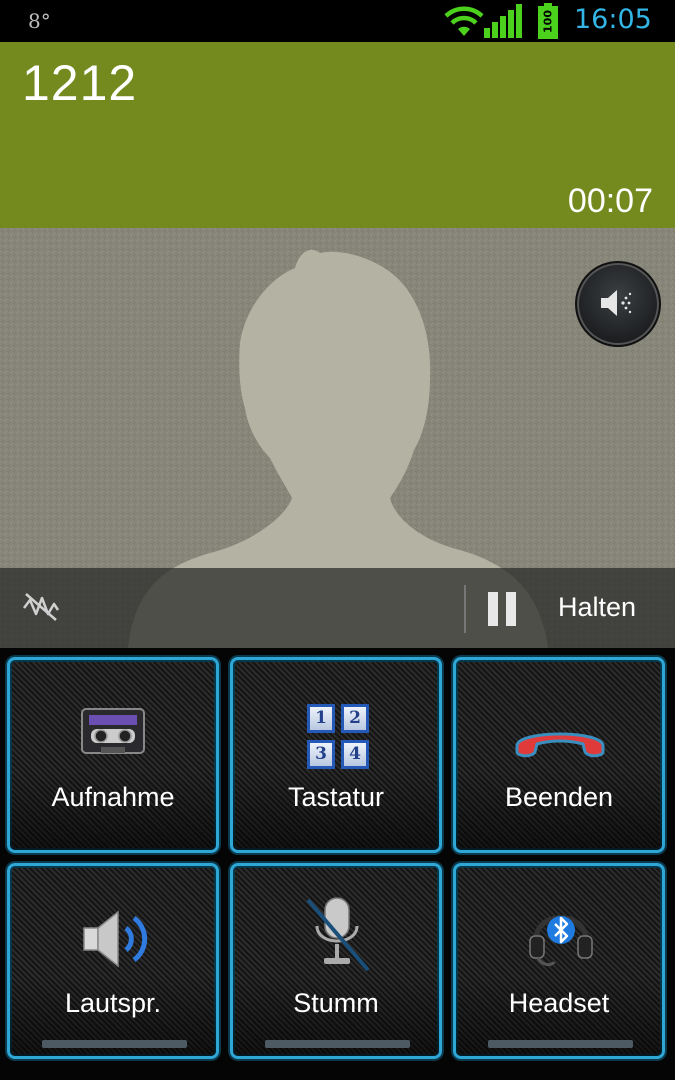 This screenshot has width=675, height=1080. I want to click on end-call-button: Beenden, so click(559, 755).